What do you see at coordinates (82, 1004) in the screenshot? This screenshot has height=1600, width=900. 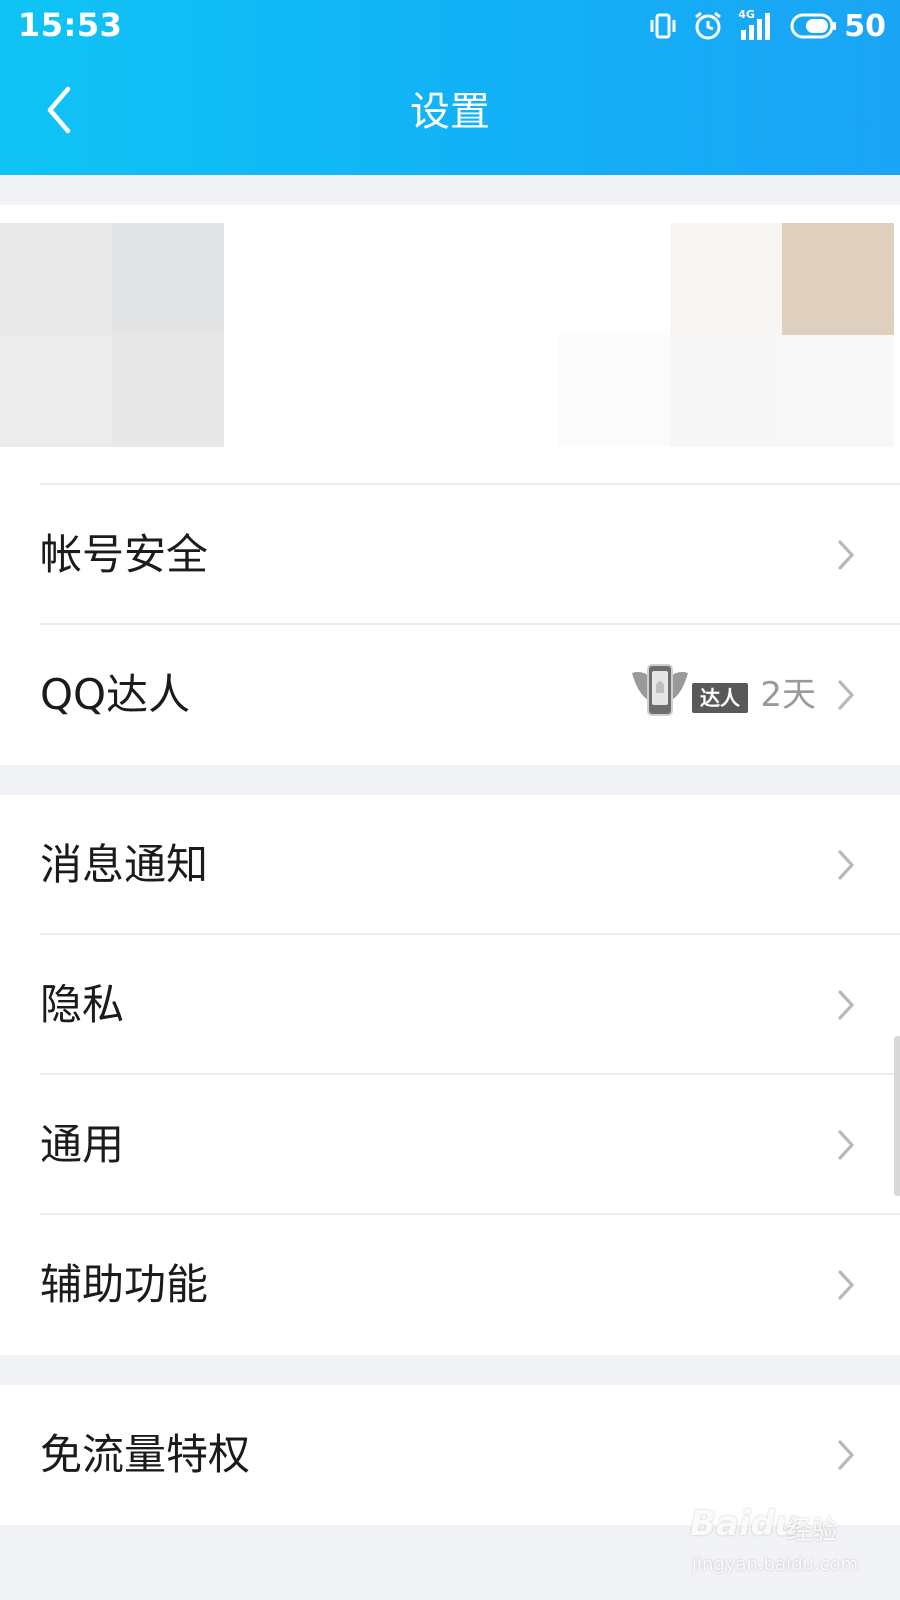 I see `settings-item-label: 隐私` at bounding box center [82, 1004].